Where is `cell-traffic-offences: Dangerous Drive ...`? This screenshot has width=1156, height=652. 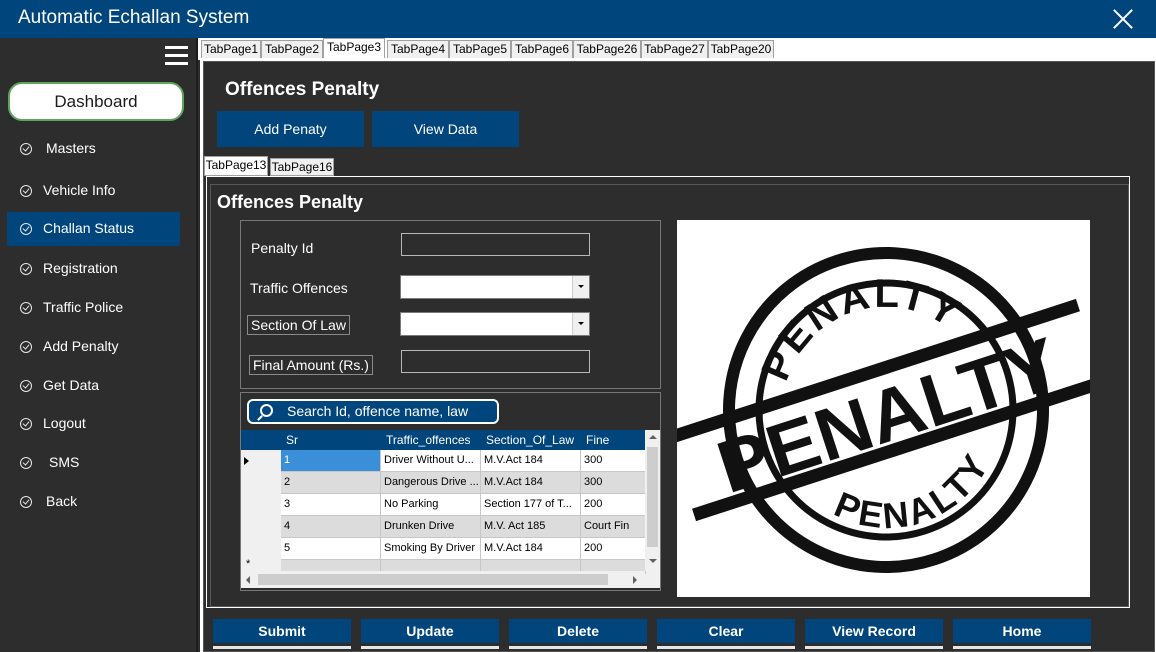
cell-traffic-offences: Dangerous Drive ... is located at coordinates (431, 483).